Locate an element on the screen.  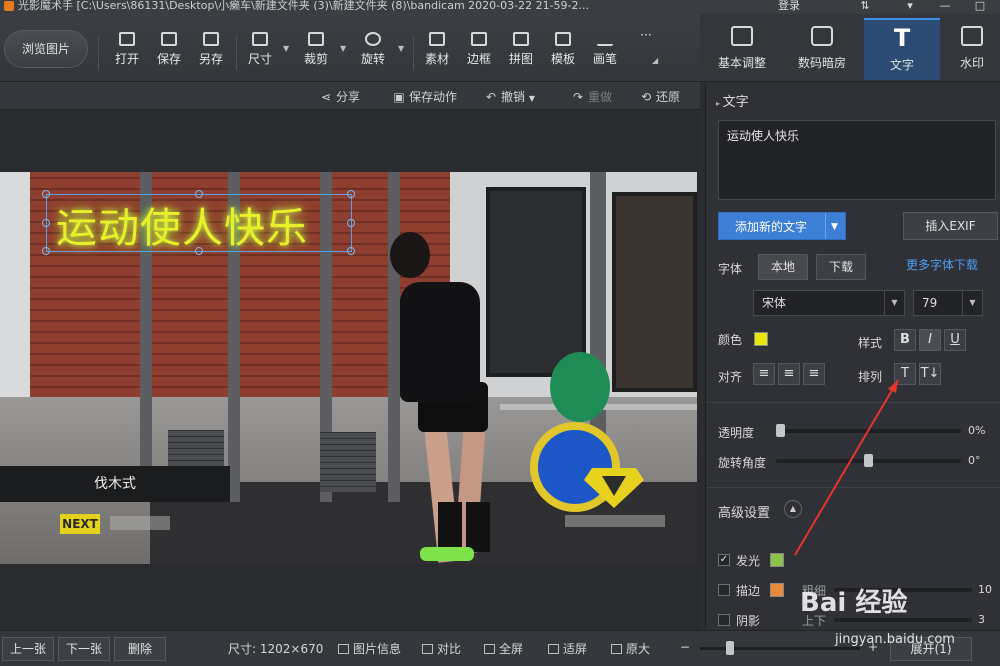
undo-dropdown-icon: ▼ is located at coordinates (532, 98).